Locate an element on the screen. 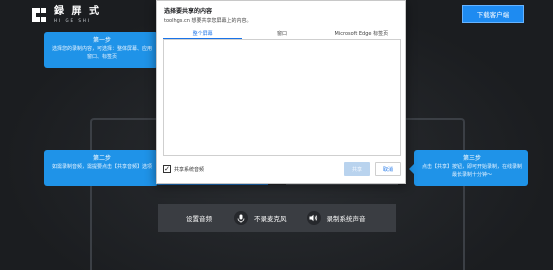 This screenshot has width=553, height=270. step-two-body: 如需录制音频，需提要点击【共享音频】选项 is located at coordinates (102, 167).